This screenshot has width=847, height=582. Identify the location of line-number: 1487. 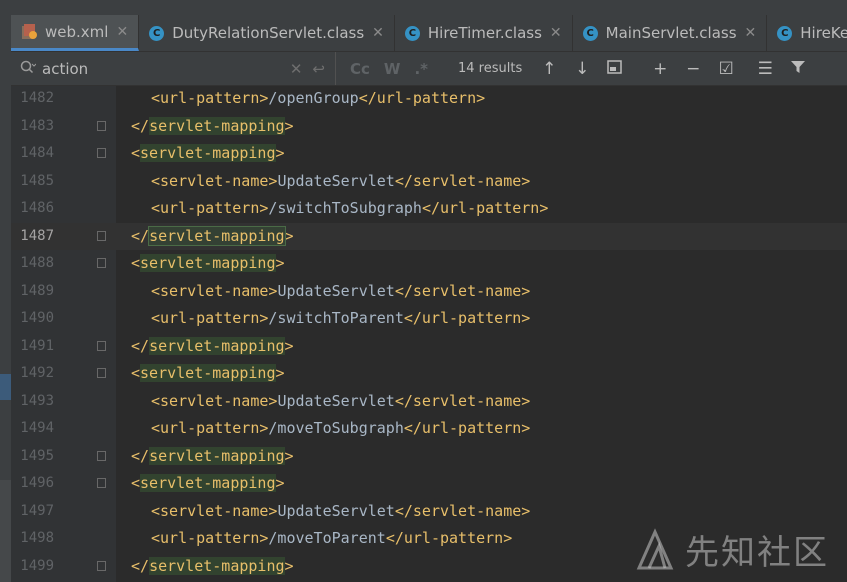
(37, 235).